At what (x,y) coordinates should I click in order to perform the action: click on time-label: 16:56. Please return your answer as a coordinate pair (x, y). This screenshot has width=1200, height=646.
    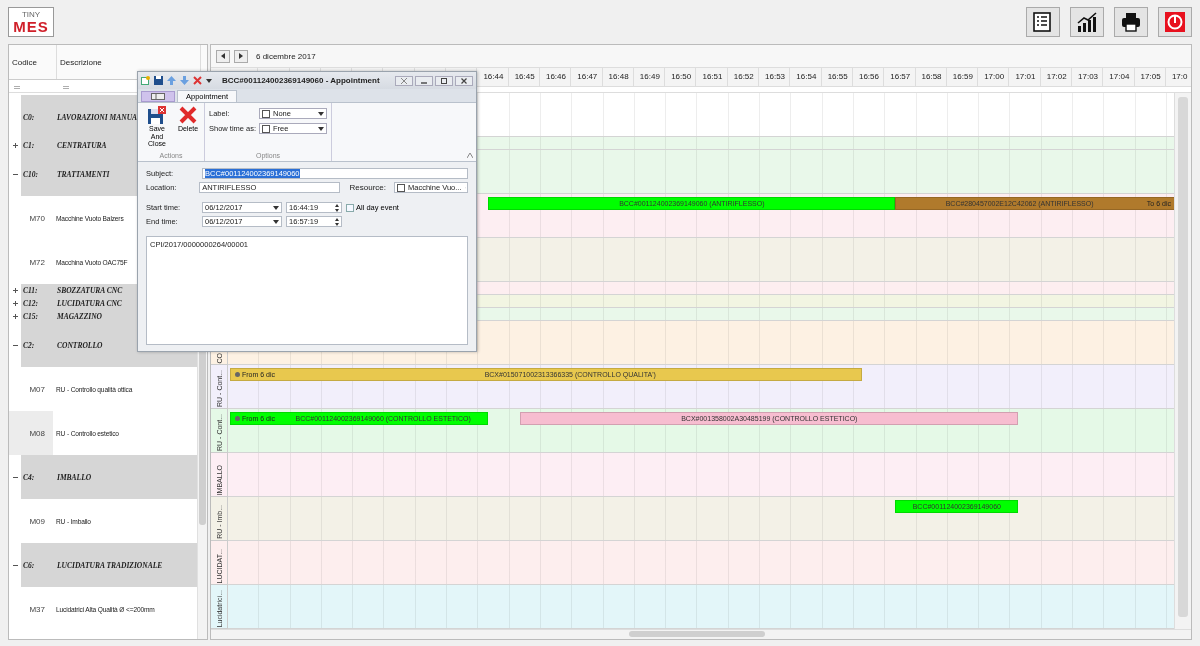
    Looking at the image, I should click on (868, 77).